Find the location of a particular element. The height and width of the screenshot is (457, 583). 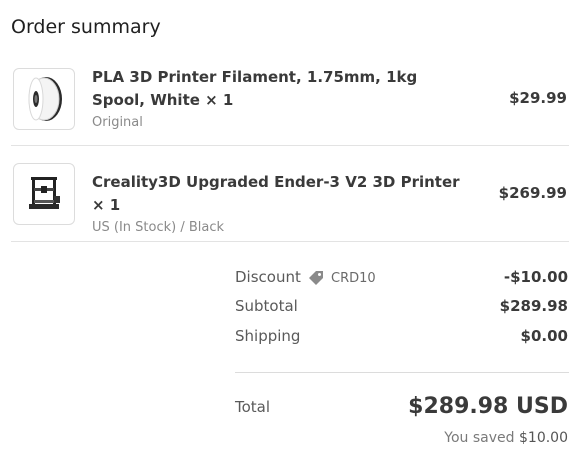

total-value: $289.98 USD is located at coordinates (488, 406).